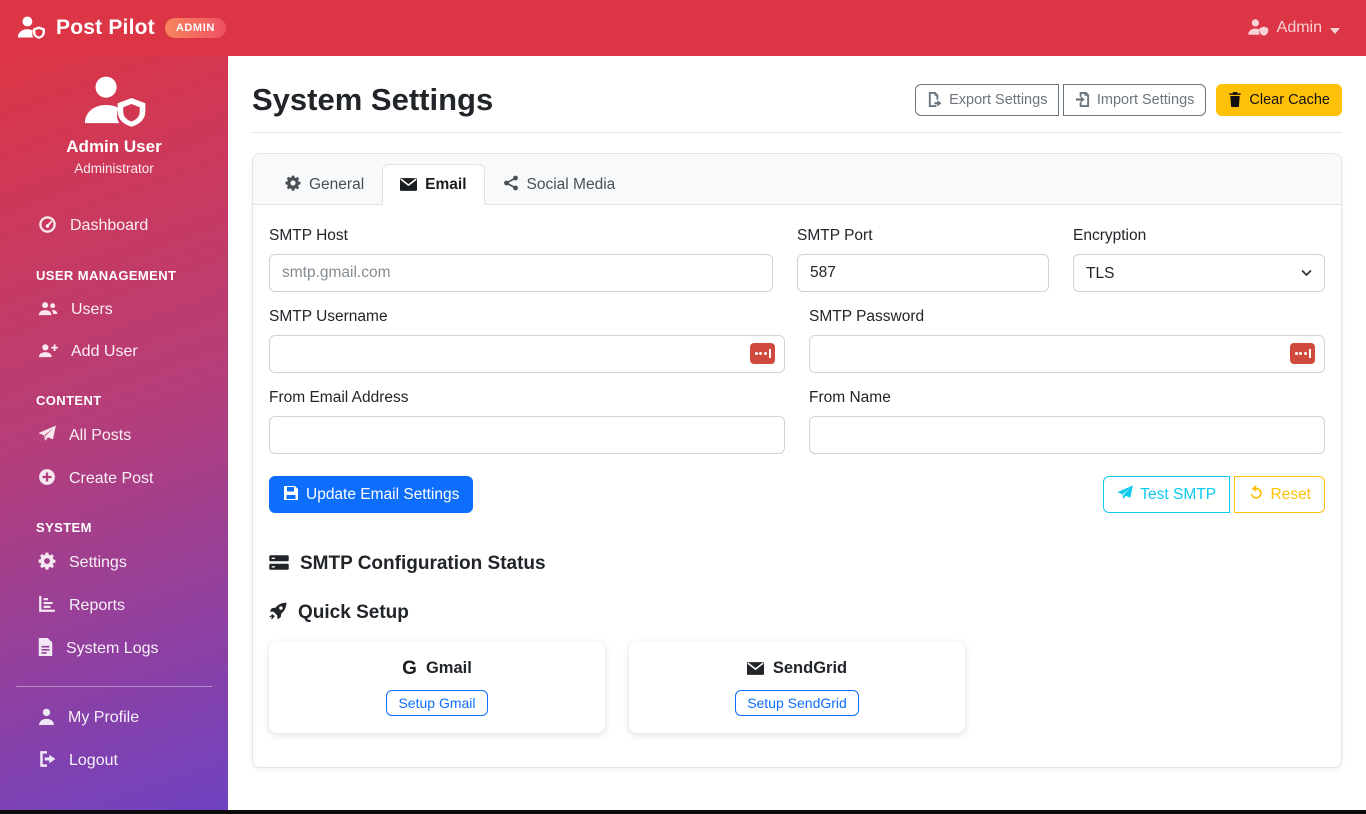 The width and height of the screenshot is (1366, 814). What do you see at coordinates (559, 184) in the screenshot?
I see `tab-social-media: Social Media` at bounding box center [559, 184].